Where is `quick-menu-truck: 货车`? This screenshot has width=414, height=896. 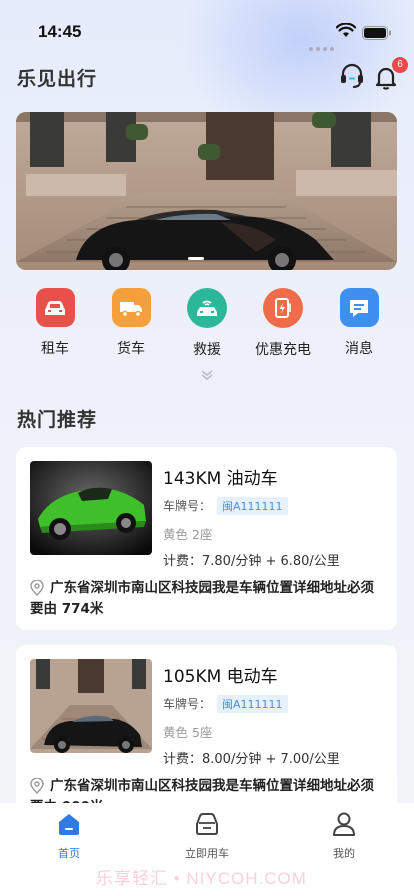 quick-menu-truck: 货车 is located at coordinates (131, 323).